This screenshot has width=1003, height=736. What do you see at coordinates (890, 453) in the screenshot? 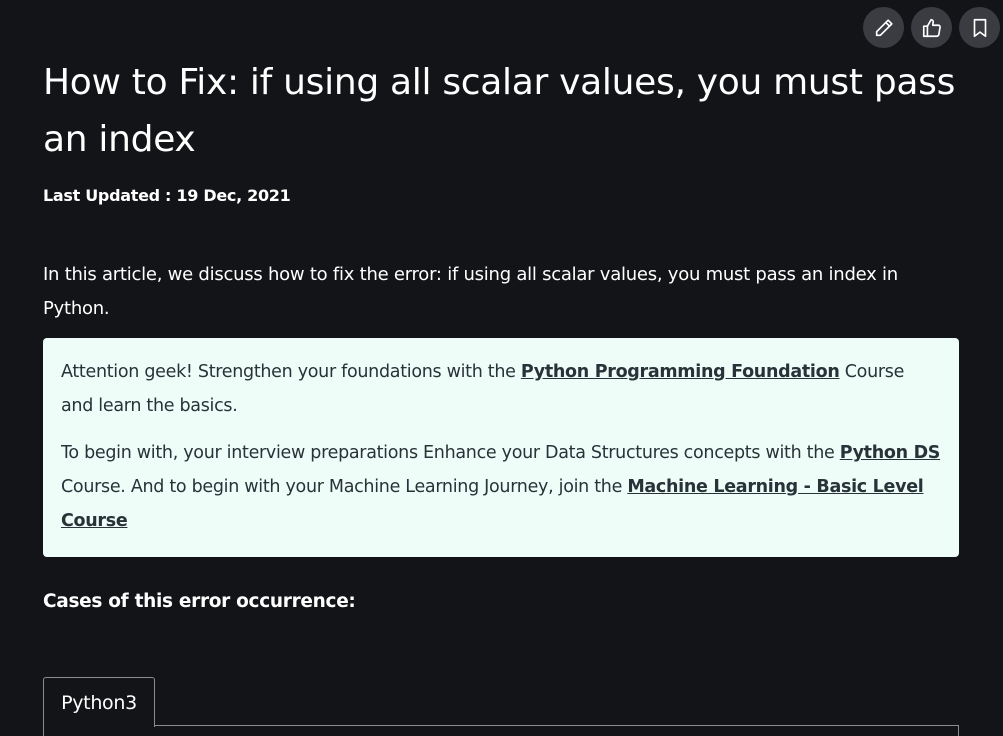
I see `python-ds-link: Python DS` at bounding box center [890, 453].